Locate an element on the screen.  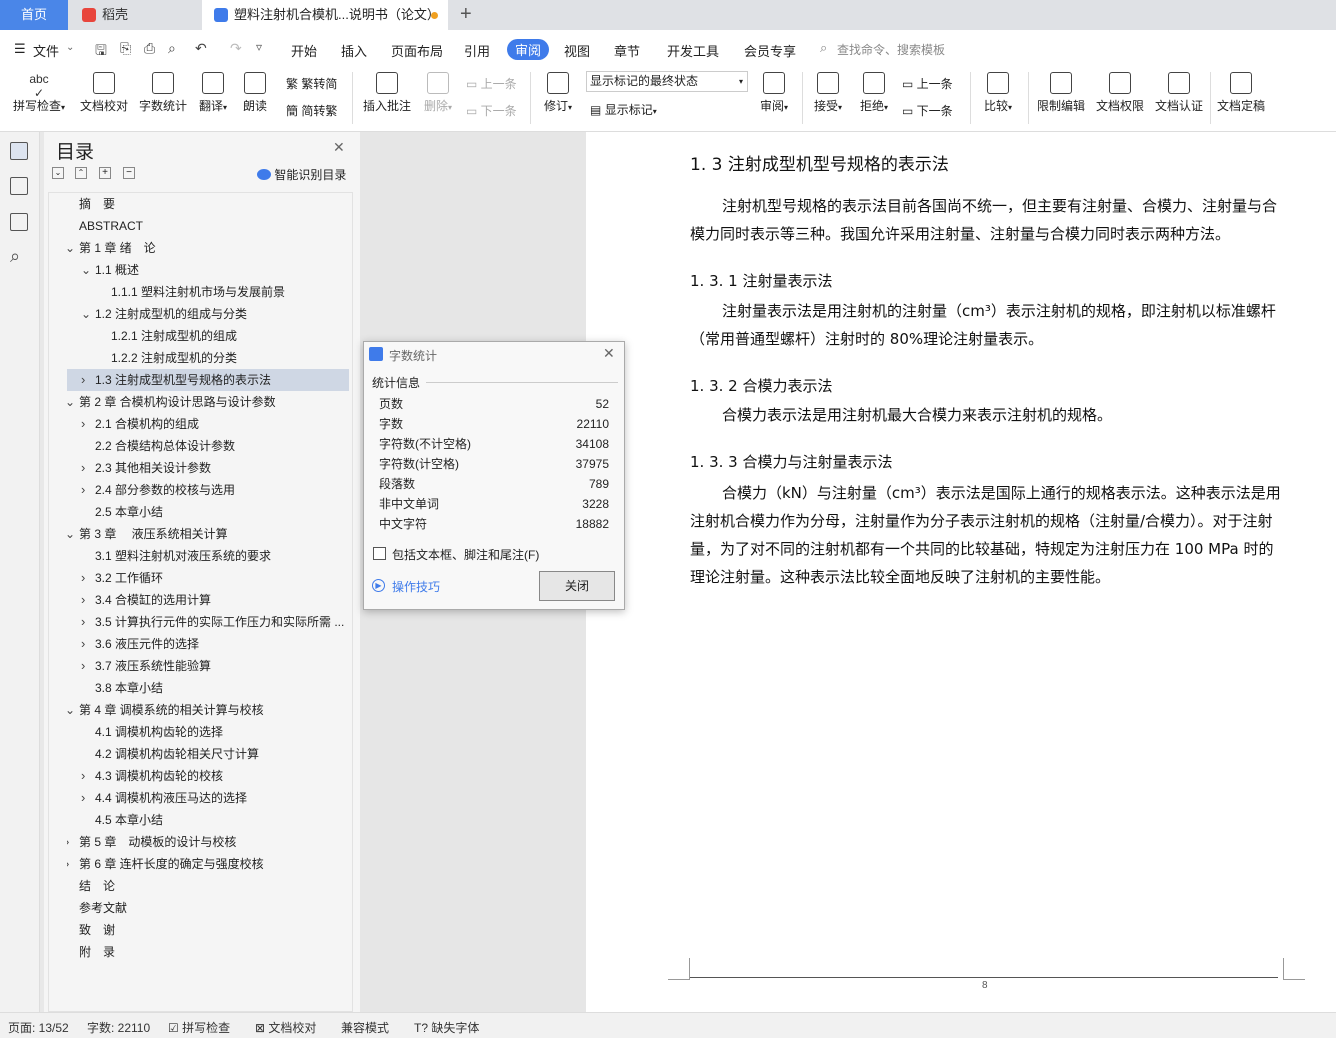
toc-item: ⌄ 1.2 注射成型机的组成与分类 is located at coordinates (208, 314).